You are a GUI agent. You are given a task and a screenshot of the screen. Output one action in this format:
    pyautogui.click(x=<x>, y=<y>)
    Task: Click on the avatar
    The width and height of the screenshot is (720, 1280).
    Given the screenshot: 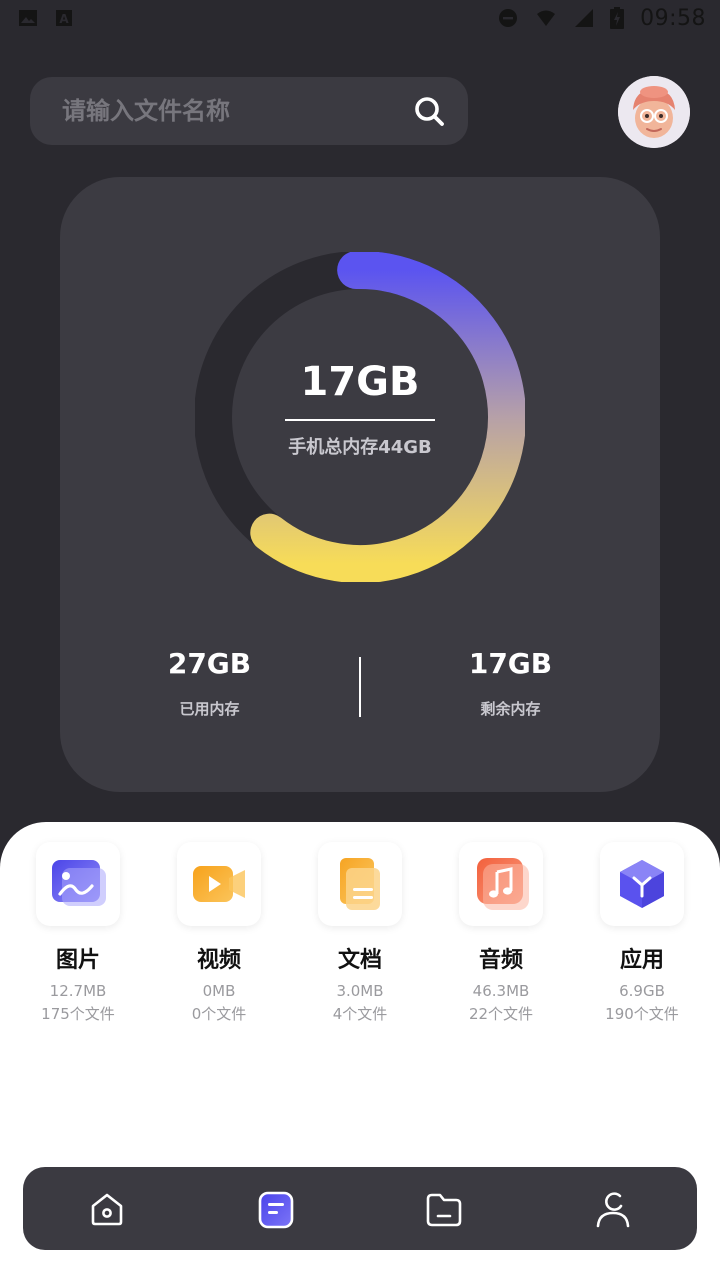 What is the action you would take?
    pyautogui.click(x=654, y=112)
    